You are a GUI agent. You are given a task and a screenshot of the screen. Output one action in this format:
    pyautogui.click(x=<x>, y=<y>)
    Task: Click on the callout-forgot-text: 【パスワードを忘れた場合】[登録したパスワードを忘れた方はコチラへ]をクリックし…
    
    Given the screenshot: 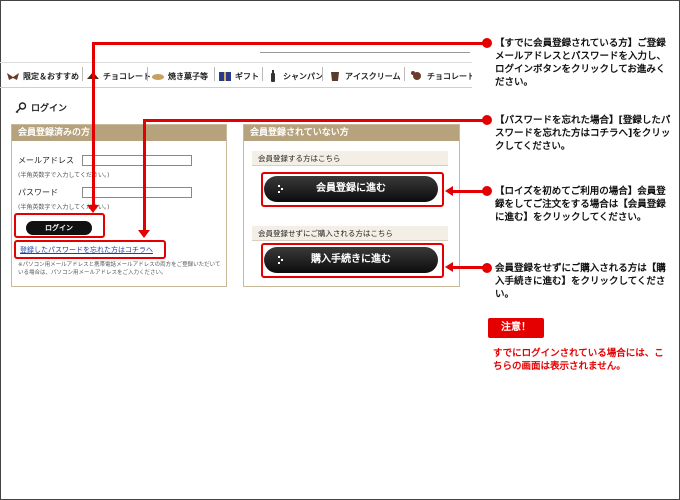 What is the action you would take?
    pyautogui.click(x=583, y=133)
    